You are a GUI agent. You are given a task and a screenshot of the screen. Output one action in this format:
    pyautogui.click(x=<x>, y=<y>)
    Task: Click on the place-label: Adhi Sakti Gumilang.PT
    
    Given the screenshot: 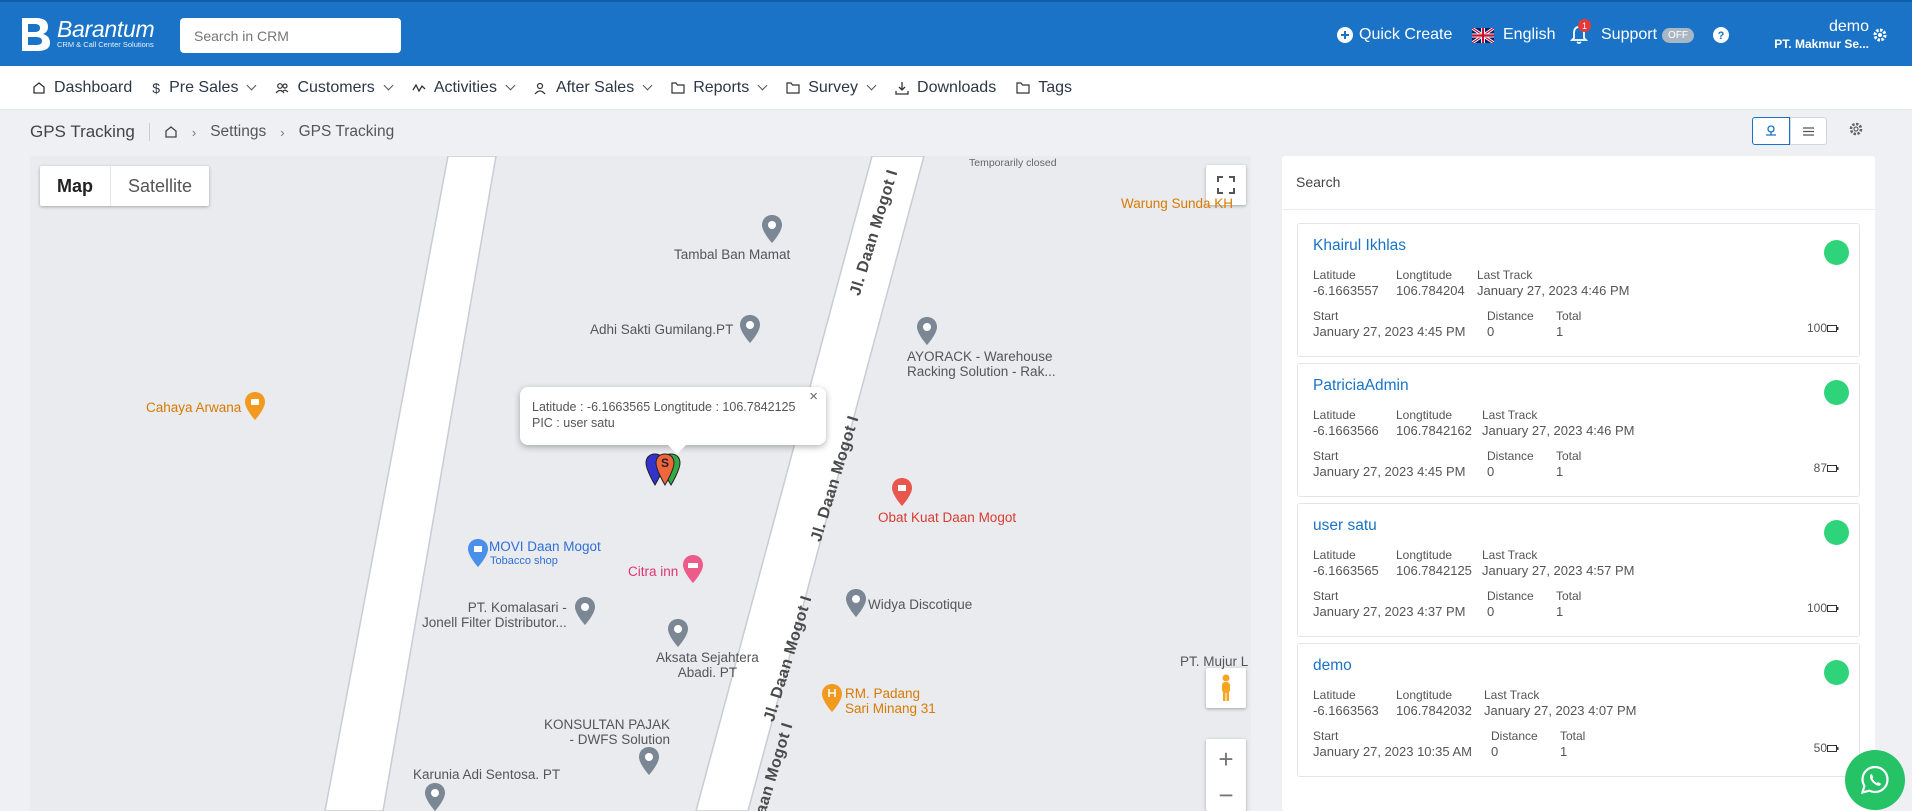 What is the action you would take?
    pyautogui.click(x=661, y=329)
    